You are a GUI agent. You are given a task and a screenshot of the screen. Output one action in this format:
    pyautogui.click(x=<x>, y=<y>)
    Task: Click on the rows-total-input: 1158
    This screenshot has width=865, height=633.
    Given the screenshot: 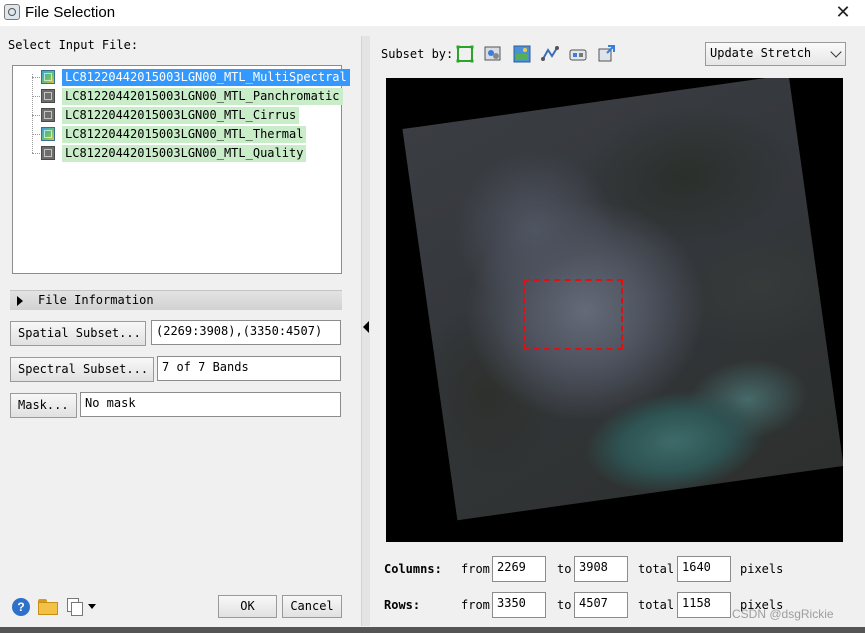 What is the action you would take?
    pyautogui.click(x=704, y=605)
    